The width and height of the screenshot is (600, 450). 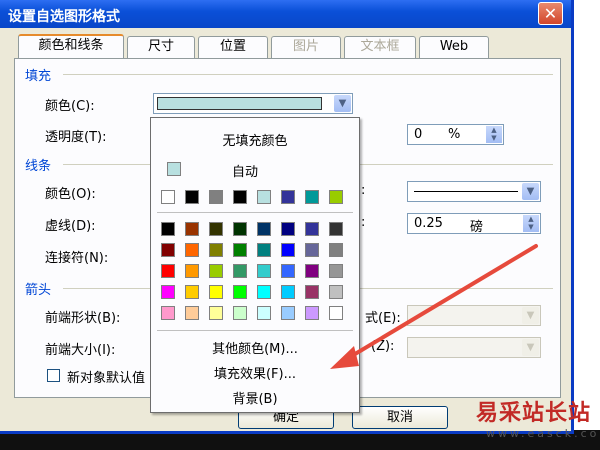 What do you see at coordinates (534, 413) in the screenshot?
I see `watermark-title: 易采站长站` at bounding box center [534, 413].